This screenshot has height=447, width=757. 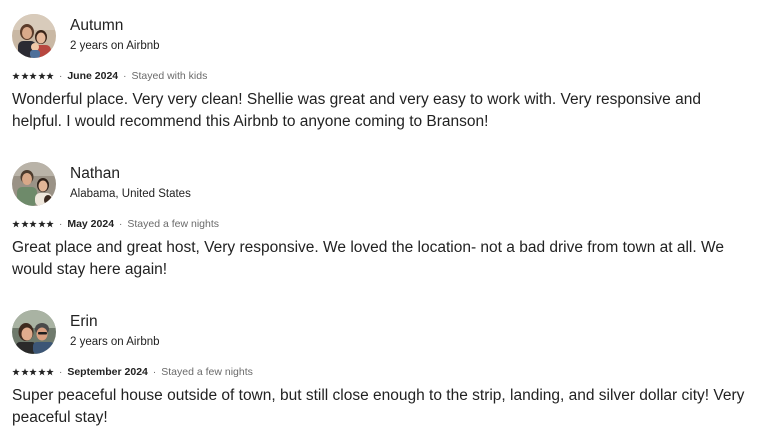 I want to click on review-header: Autumn 2 years on Airbnb, so click(x=382, y=36).